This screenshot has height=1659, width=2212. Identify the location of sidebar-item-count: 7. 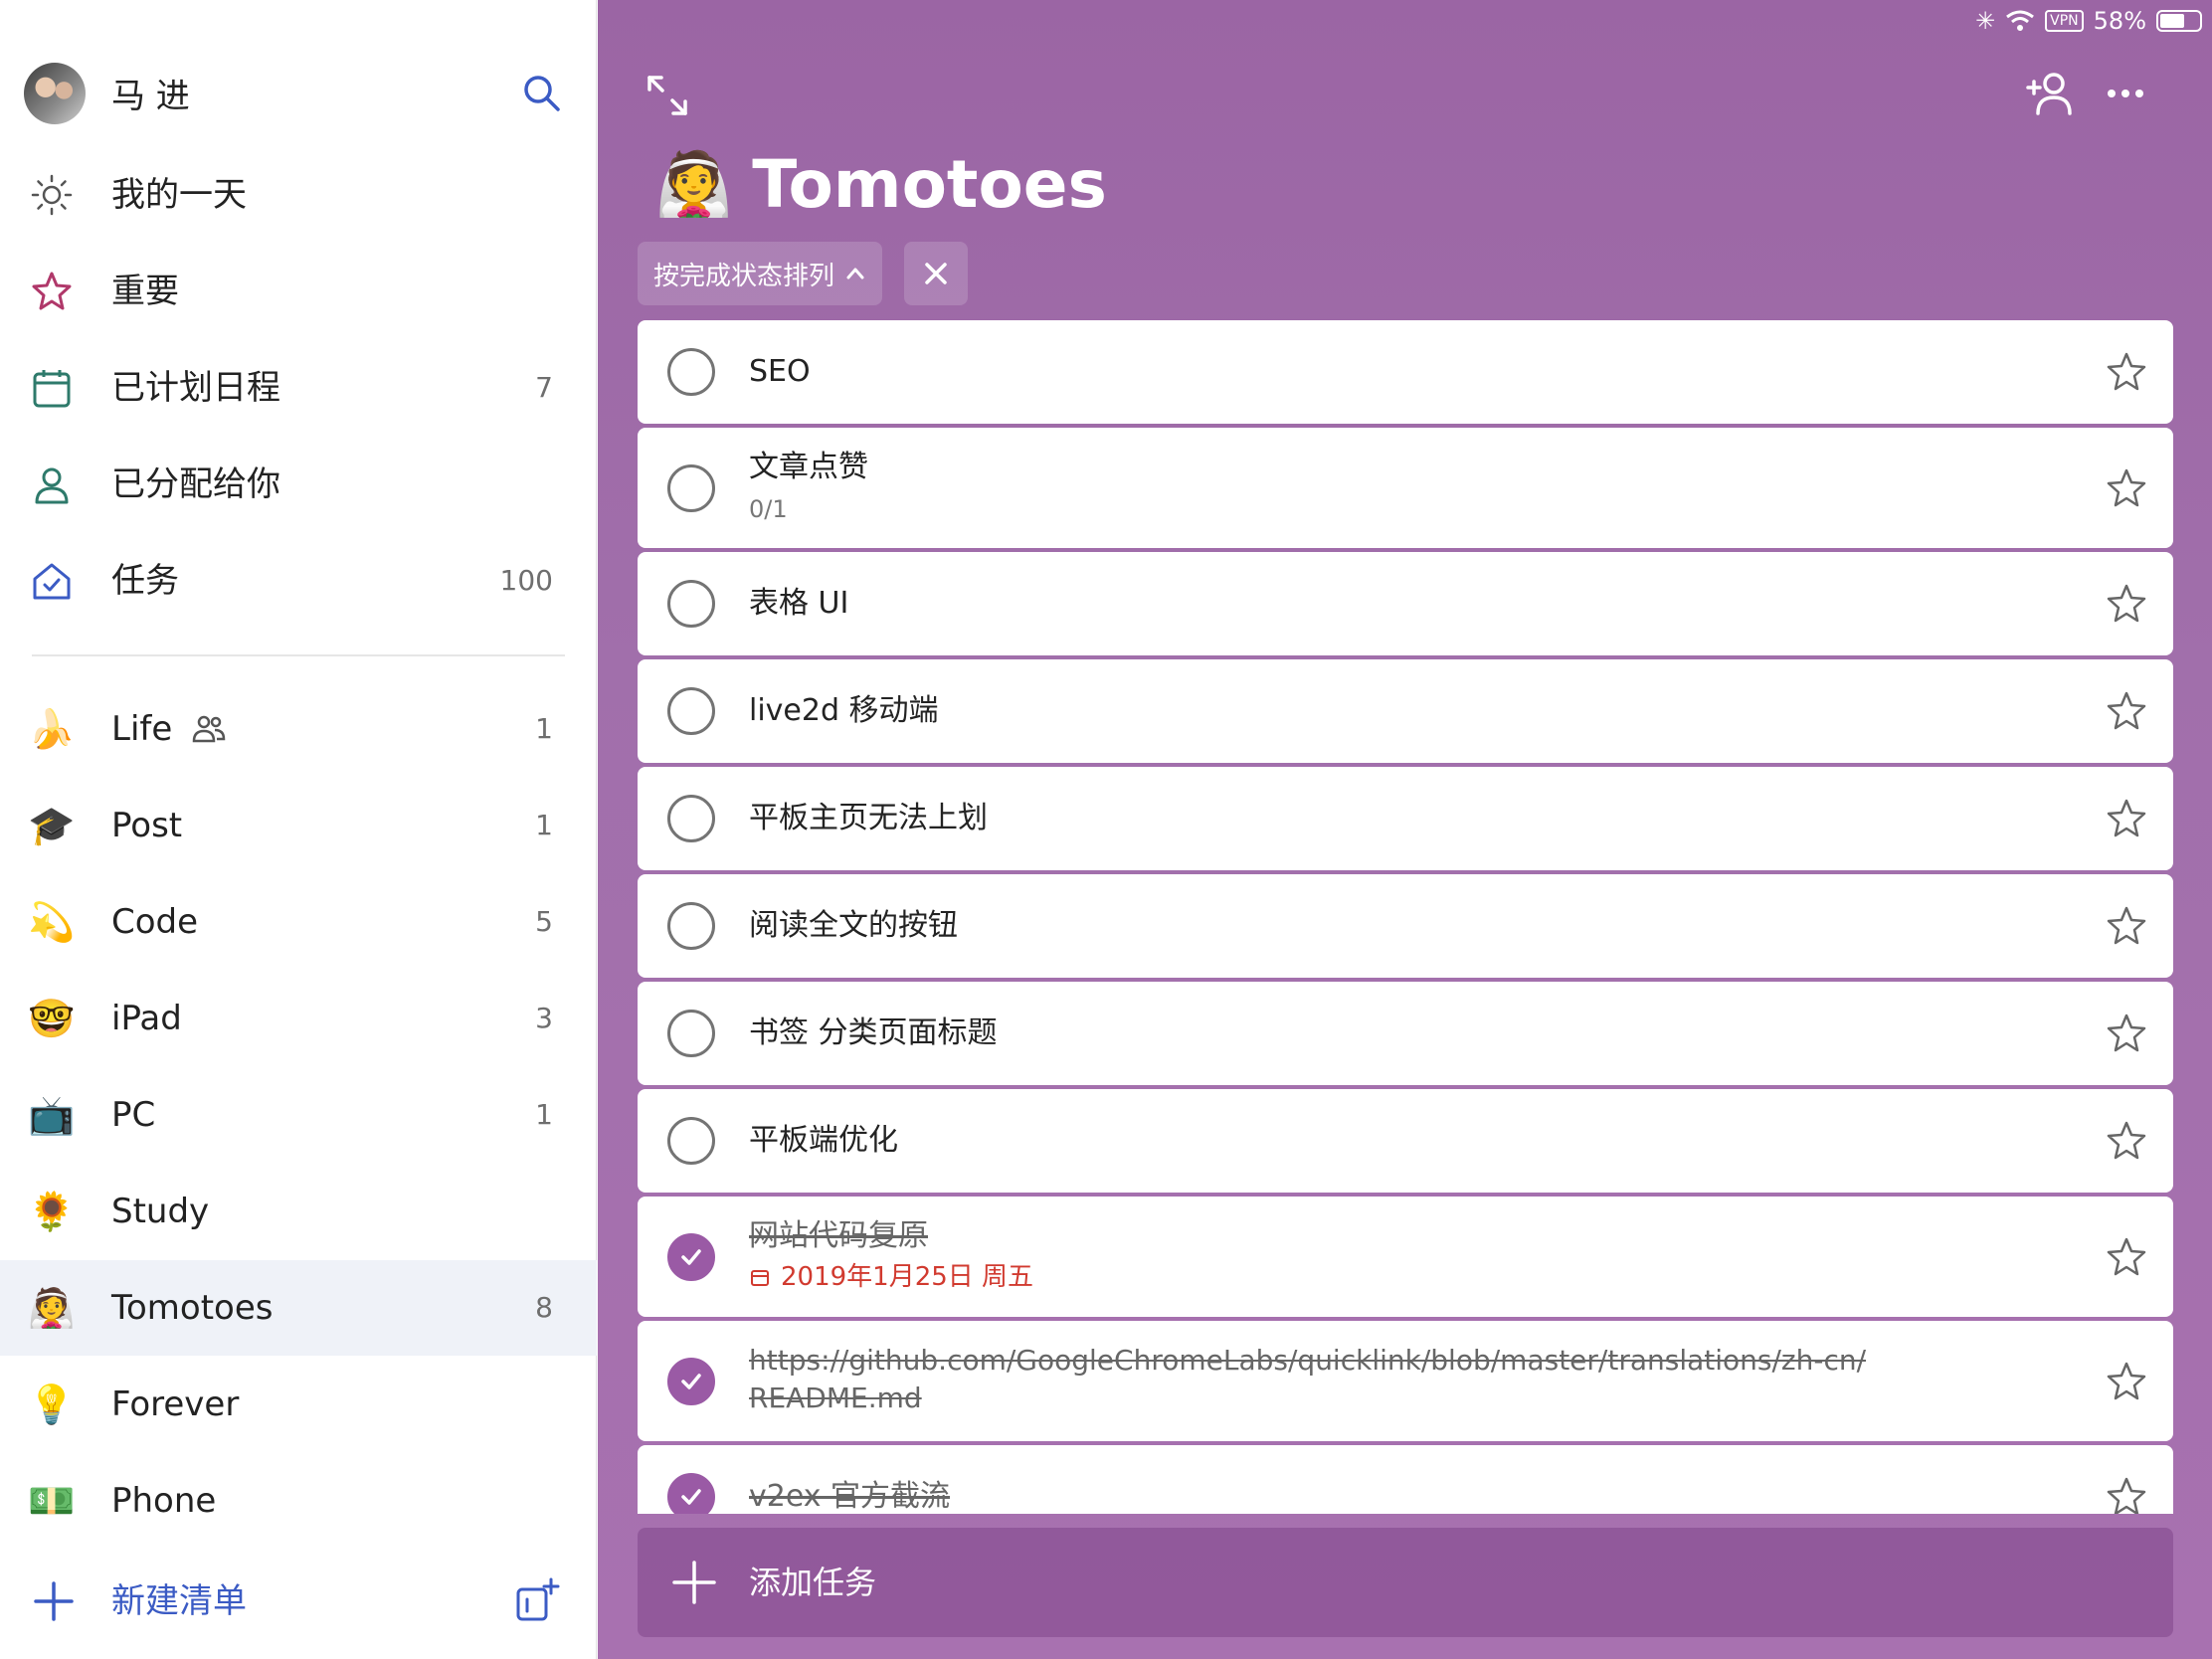
(544, 387).